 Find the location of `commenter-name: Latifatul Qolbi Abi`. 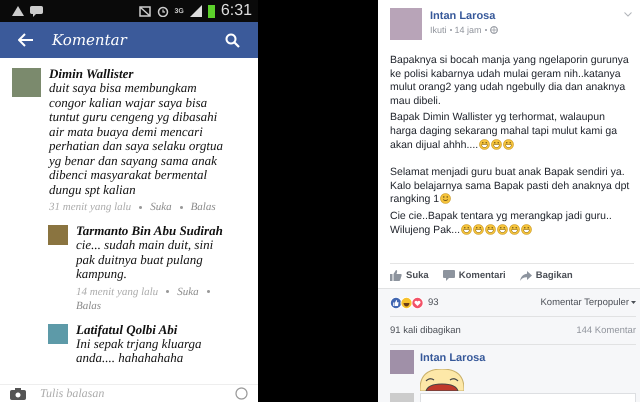

commenter-name: Latifatul Qolbi Abi is located at coordinates (152, 329).